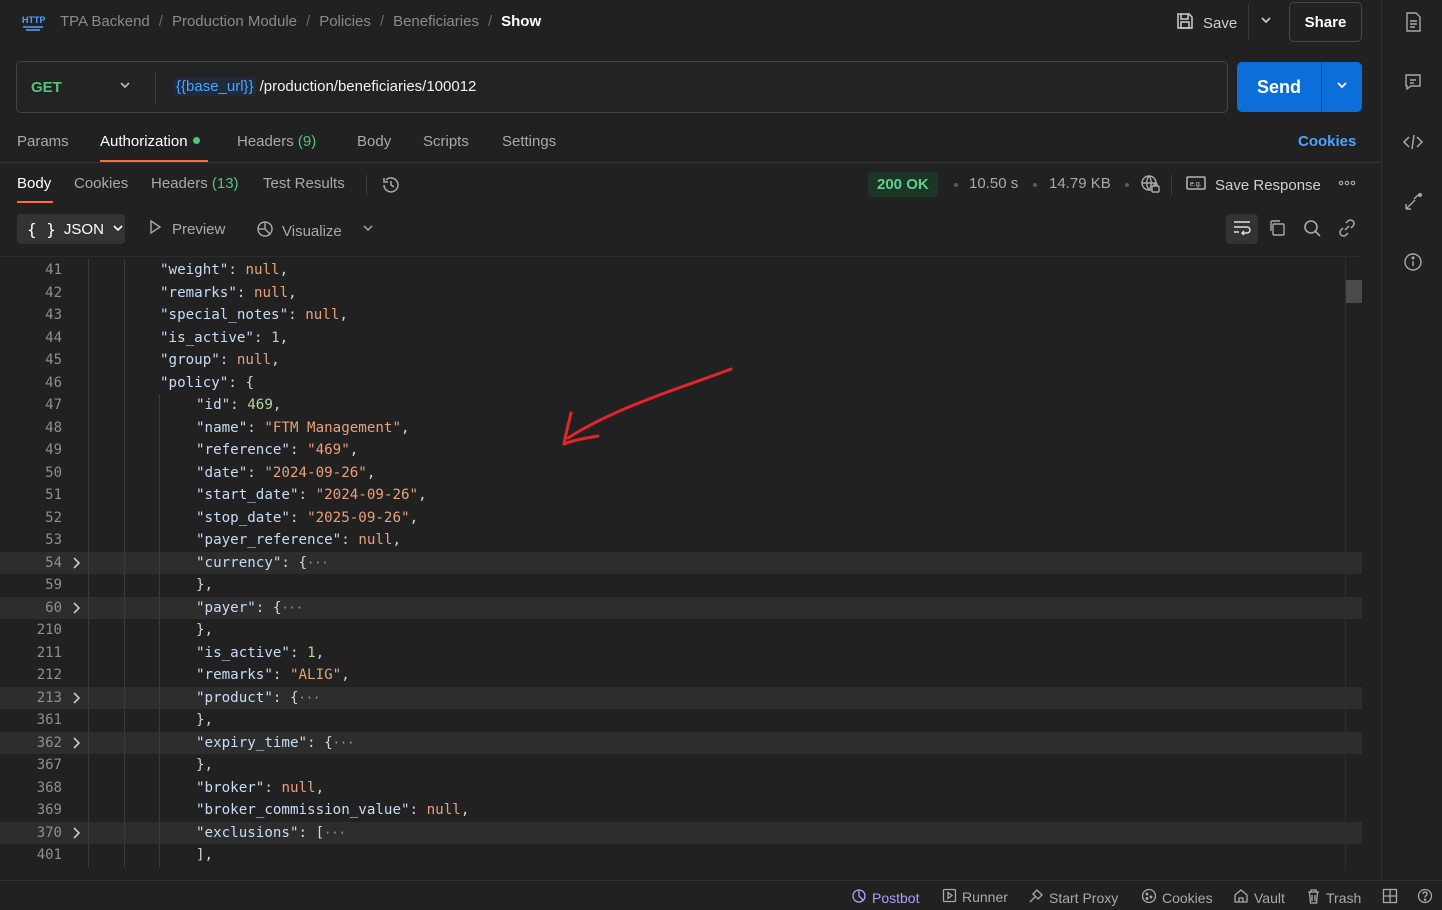 The image size is (1442, 910). What do you see at coordinates (101, 183) in the screenshot?
I see `tab-response-cookies: Cookies` at bounding box center [101, 183].